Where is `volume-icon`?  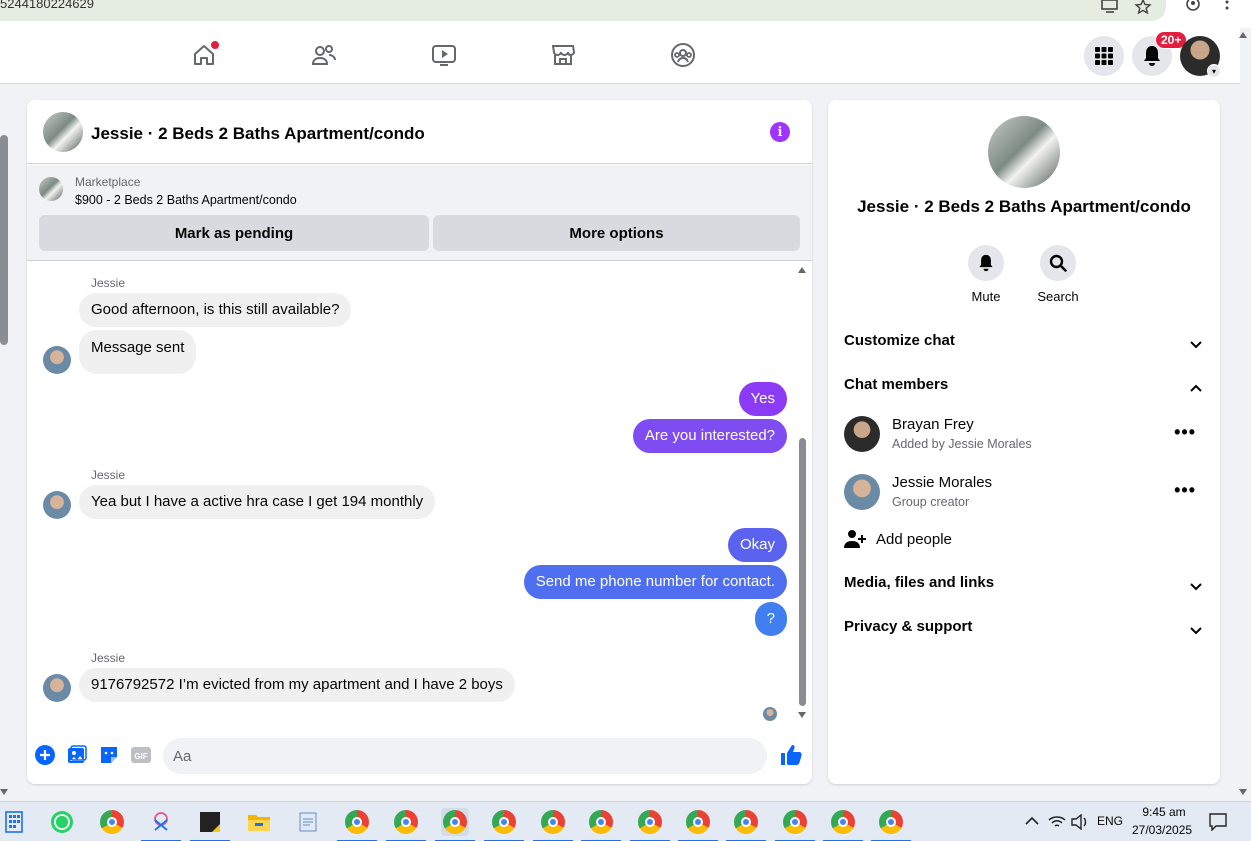 volume-icon is located at coordinates (1080, 822).